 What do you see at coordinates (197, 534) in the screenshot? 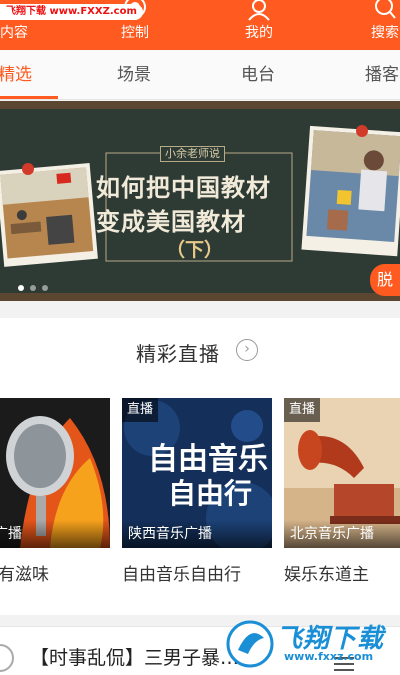
I see `live-card-station: 陕西音乐广播` at bounding box center [197, 534].